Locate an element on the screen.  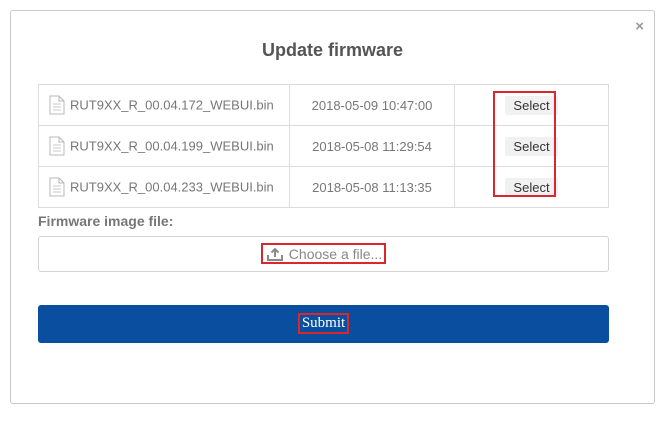
file-date: 2018-05-08 11:13:35 is located at coordinates (372, 187).